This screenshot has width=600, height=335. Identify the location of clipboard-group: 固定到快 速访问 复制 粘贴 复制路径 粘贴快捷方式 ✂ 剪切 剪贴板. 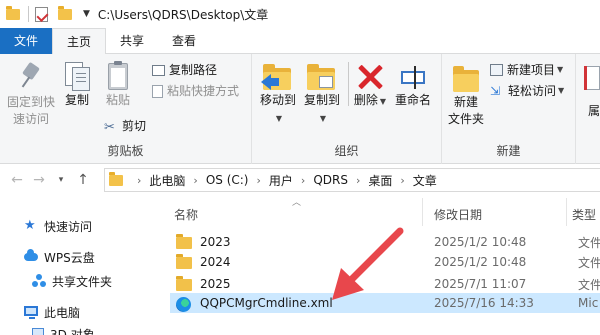
(126, 109).